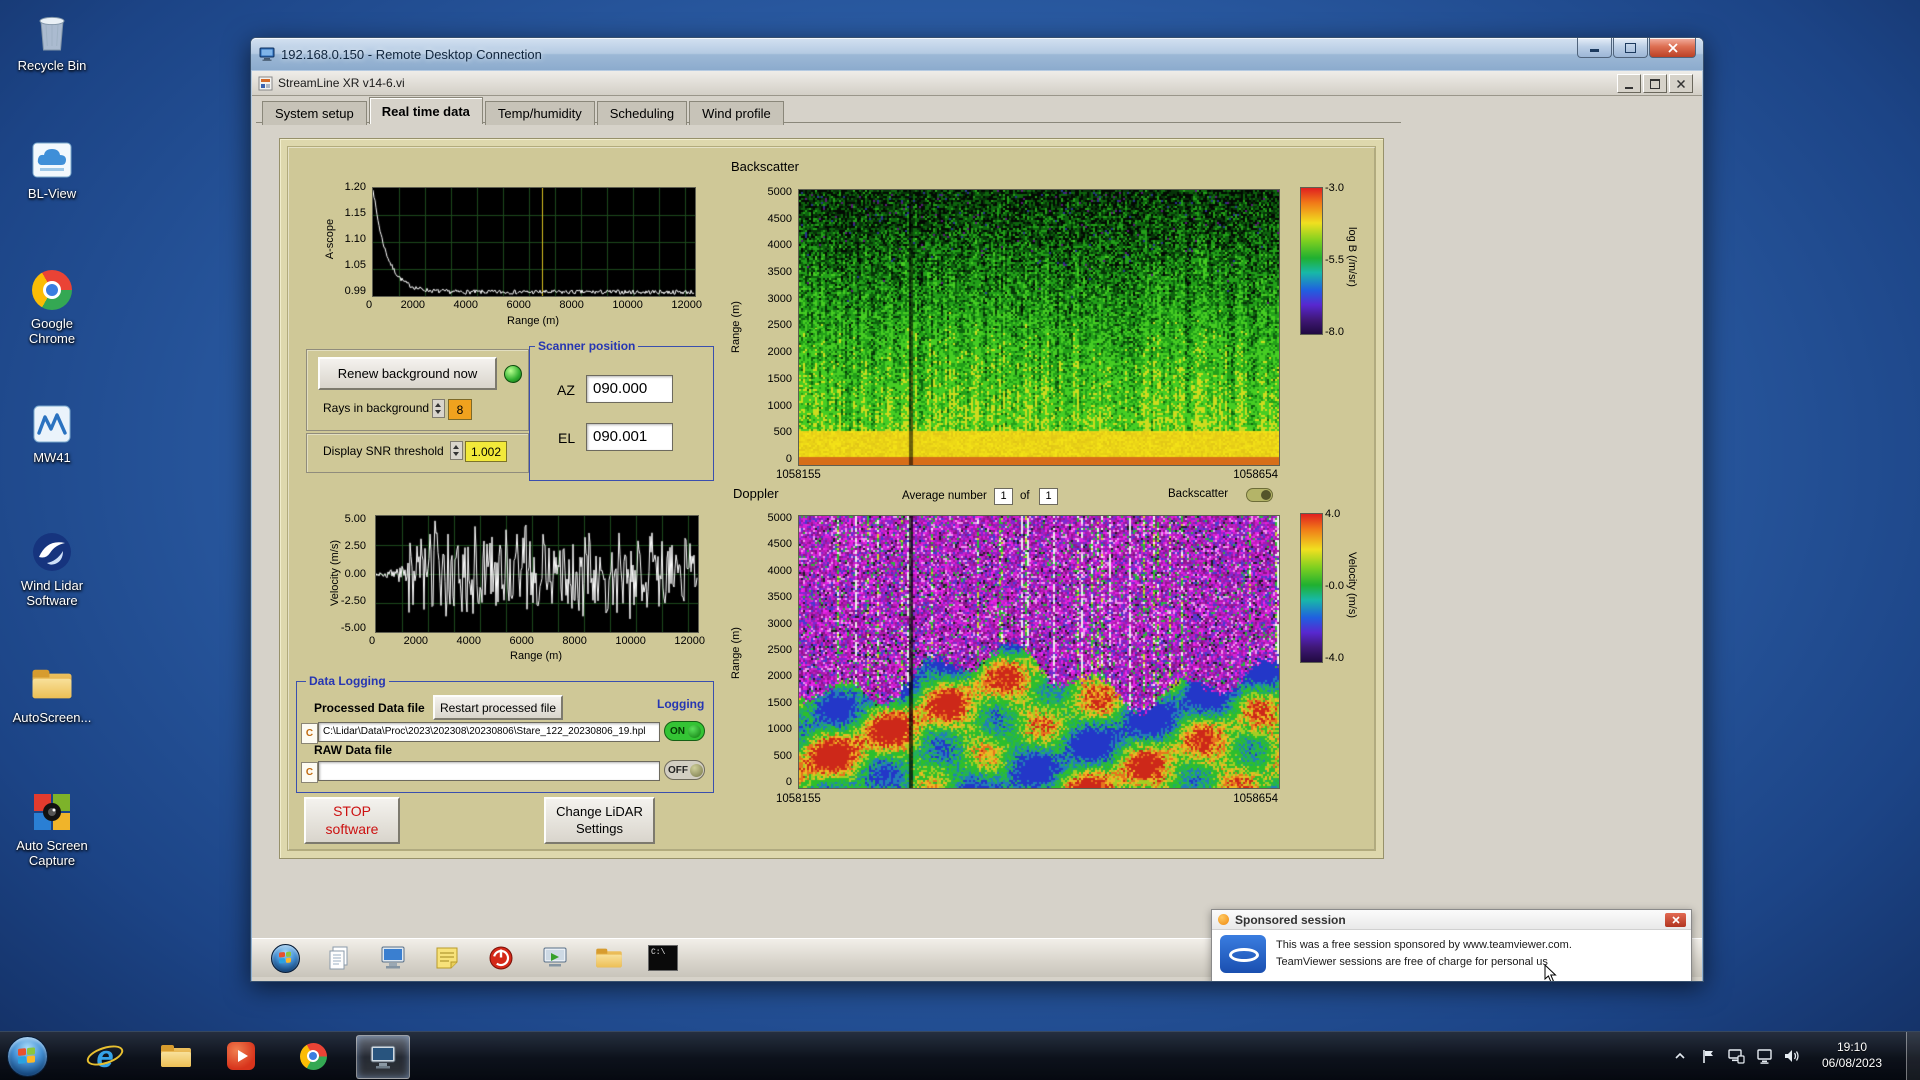 The image size is (1920, 1080). Describe the element at coordinates (1672, 48) in the screenshot. I see `rdp-close-button` at that location.